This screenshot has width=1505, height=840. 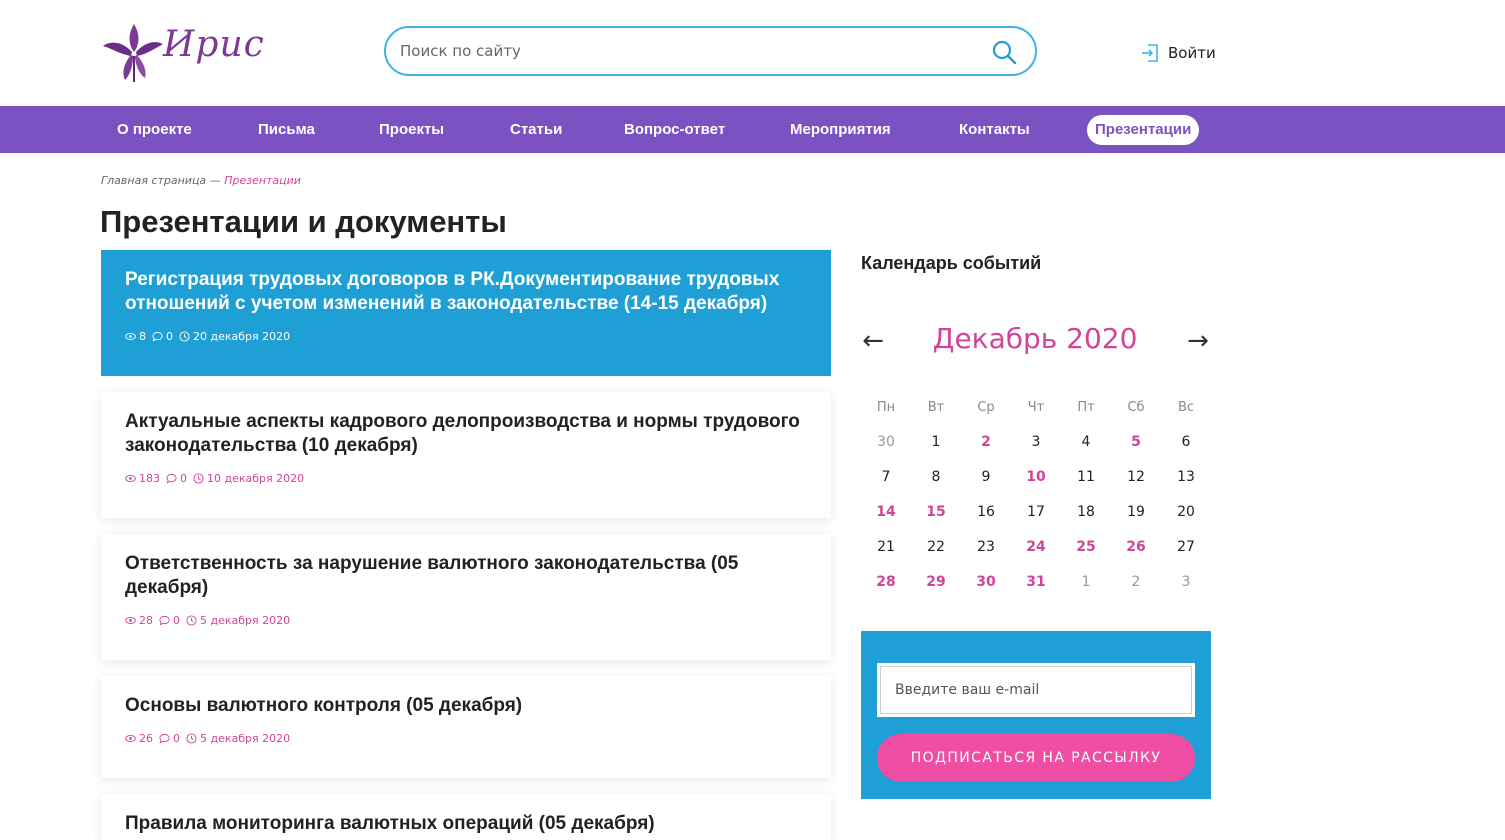 What do you see at coordinates (1136, 407) in the screenshot?
I see `weekday-label: Сб` at bounding box center [1136, 407].